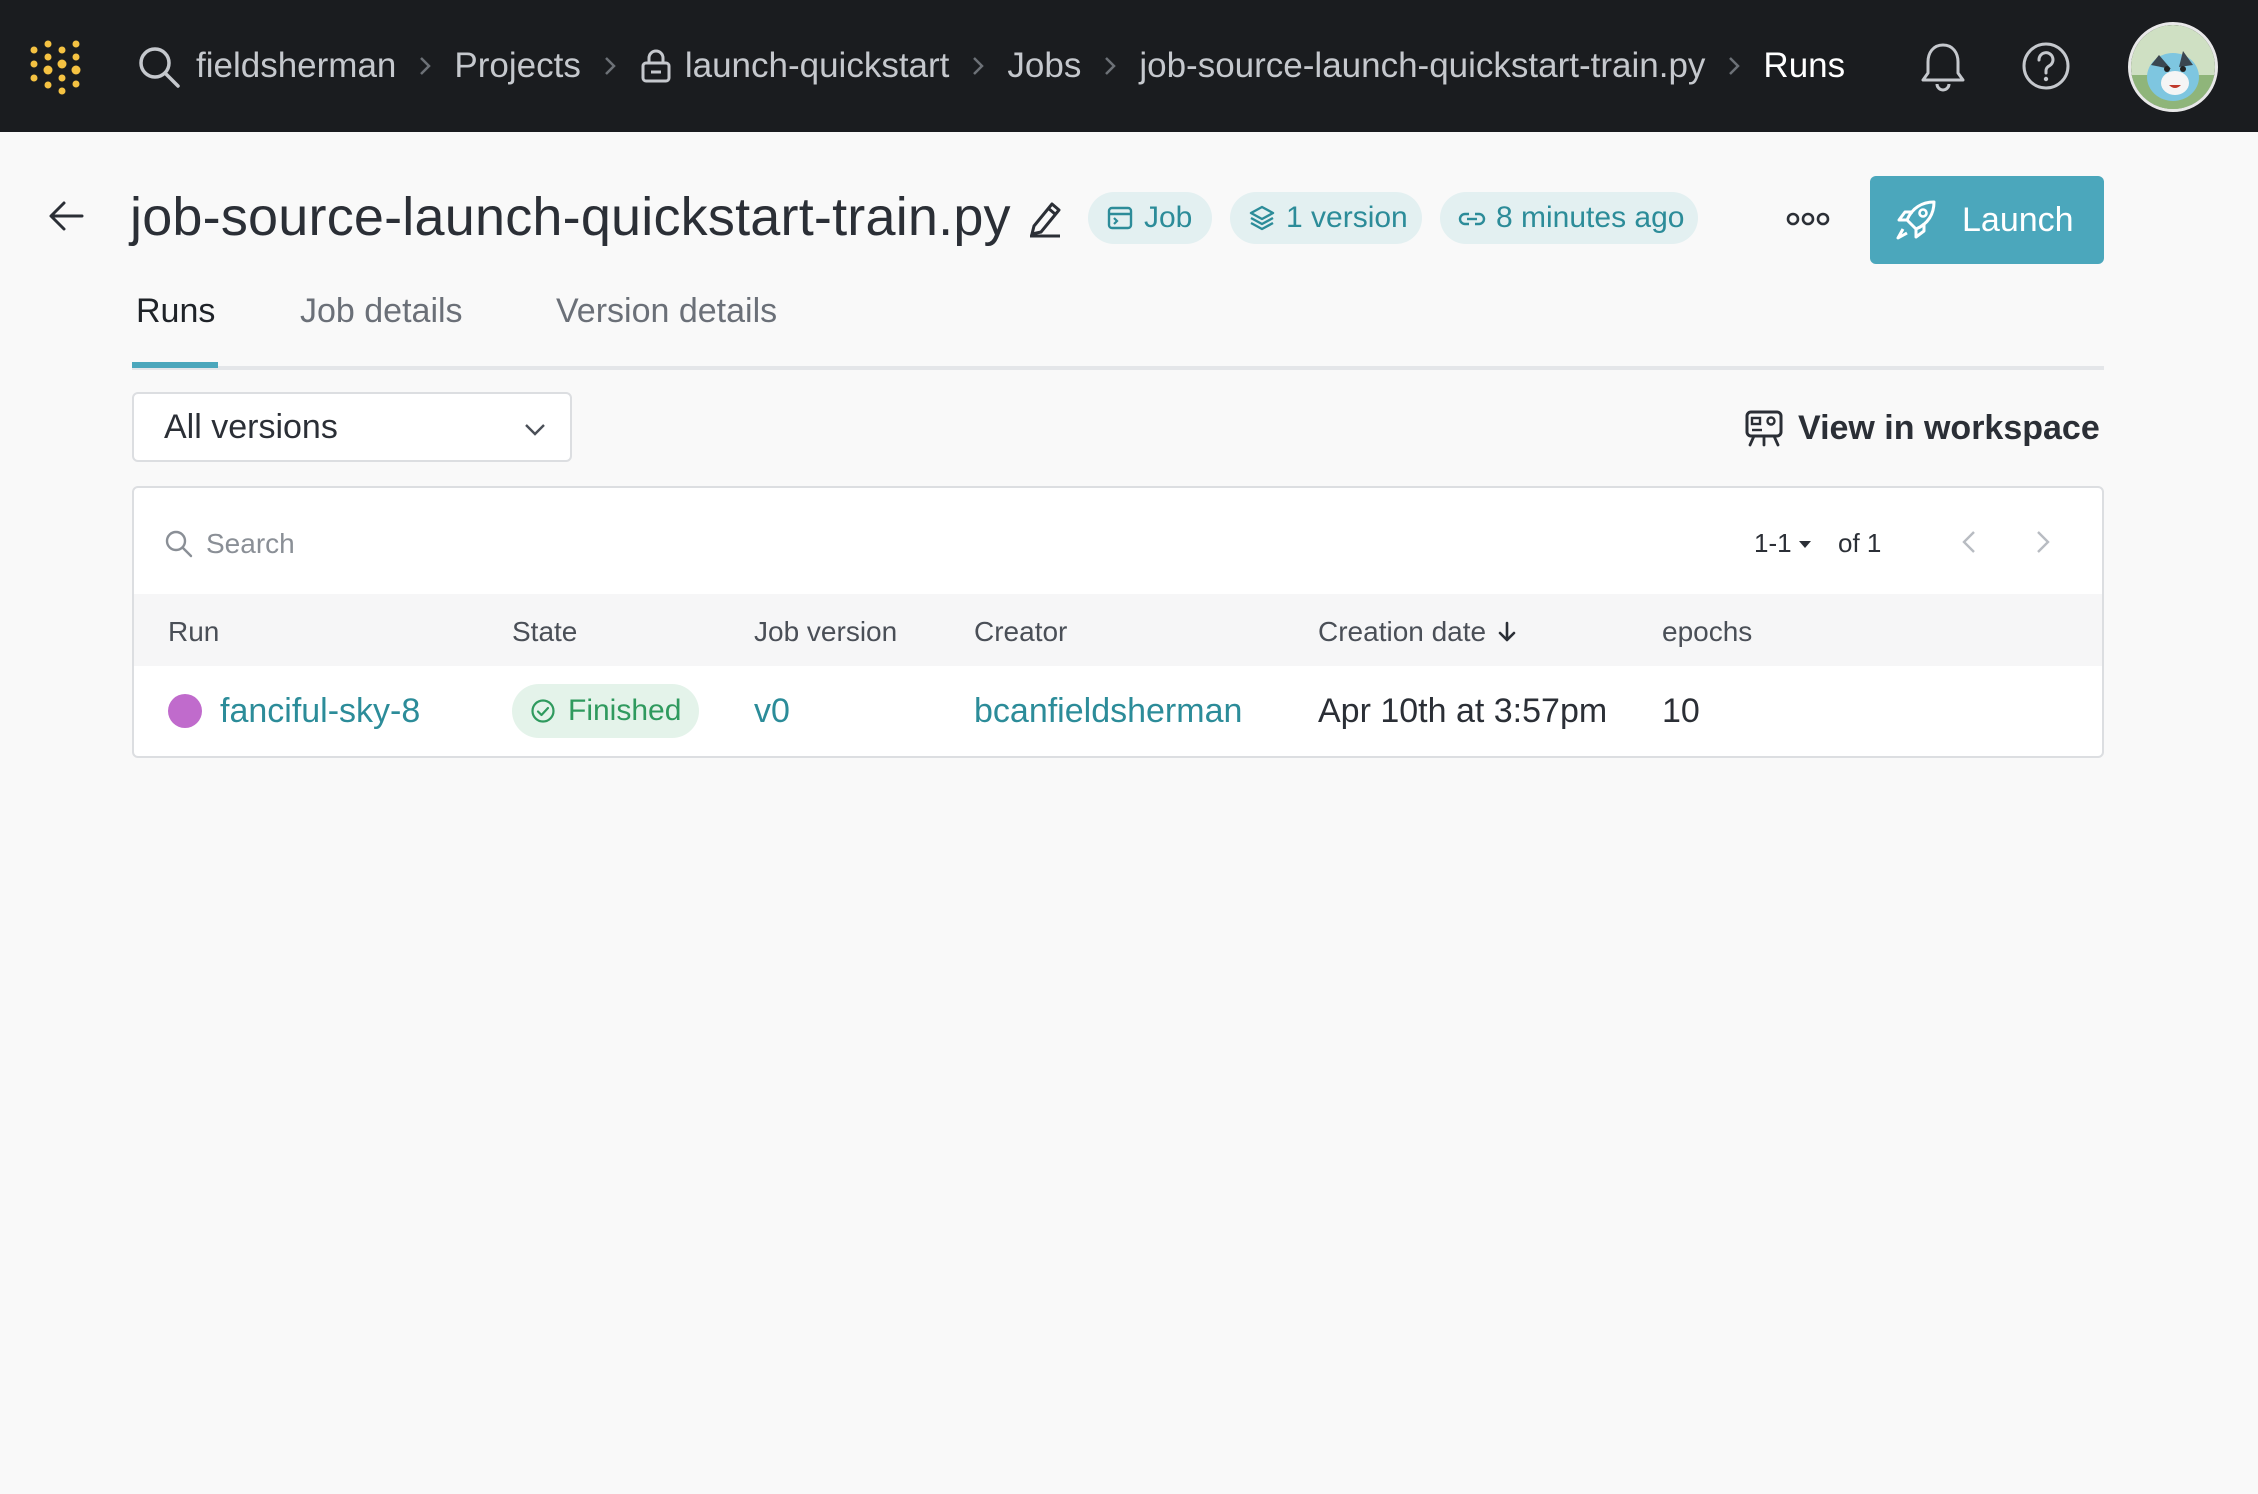  What do you see at coordinates (185, 711) in the screenshot?
I see `run-color-dot` at bounding box center [185, 711].